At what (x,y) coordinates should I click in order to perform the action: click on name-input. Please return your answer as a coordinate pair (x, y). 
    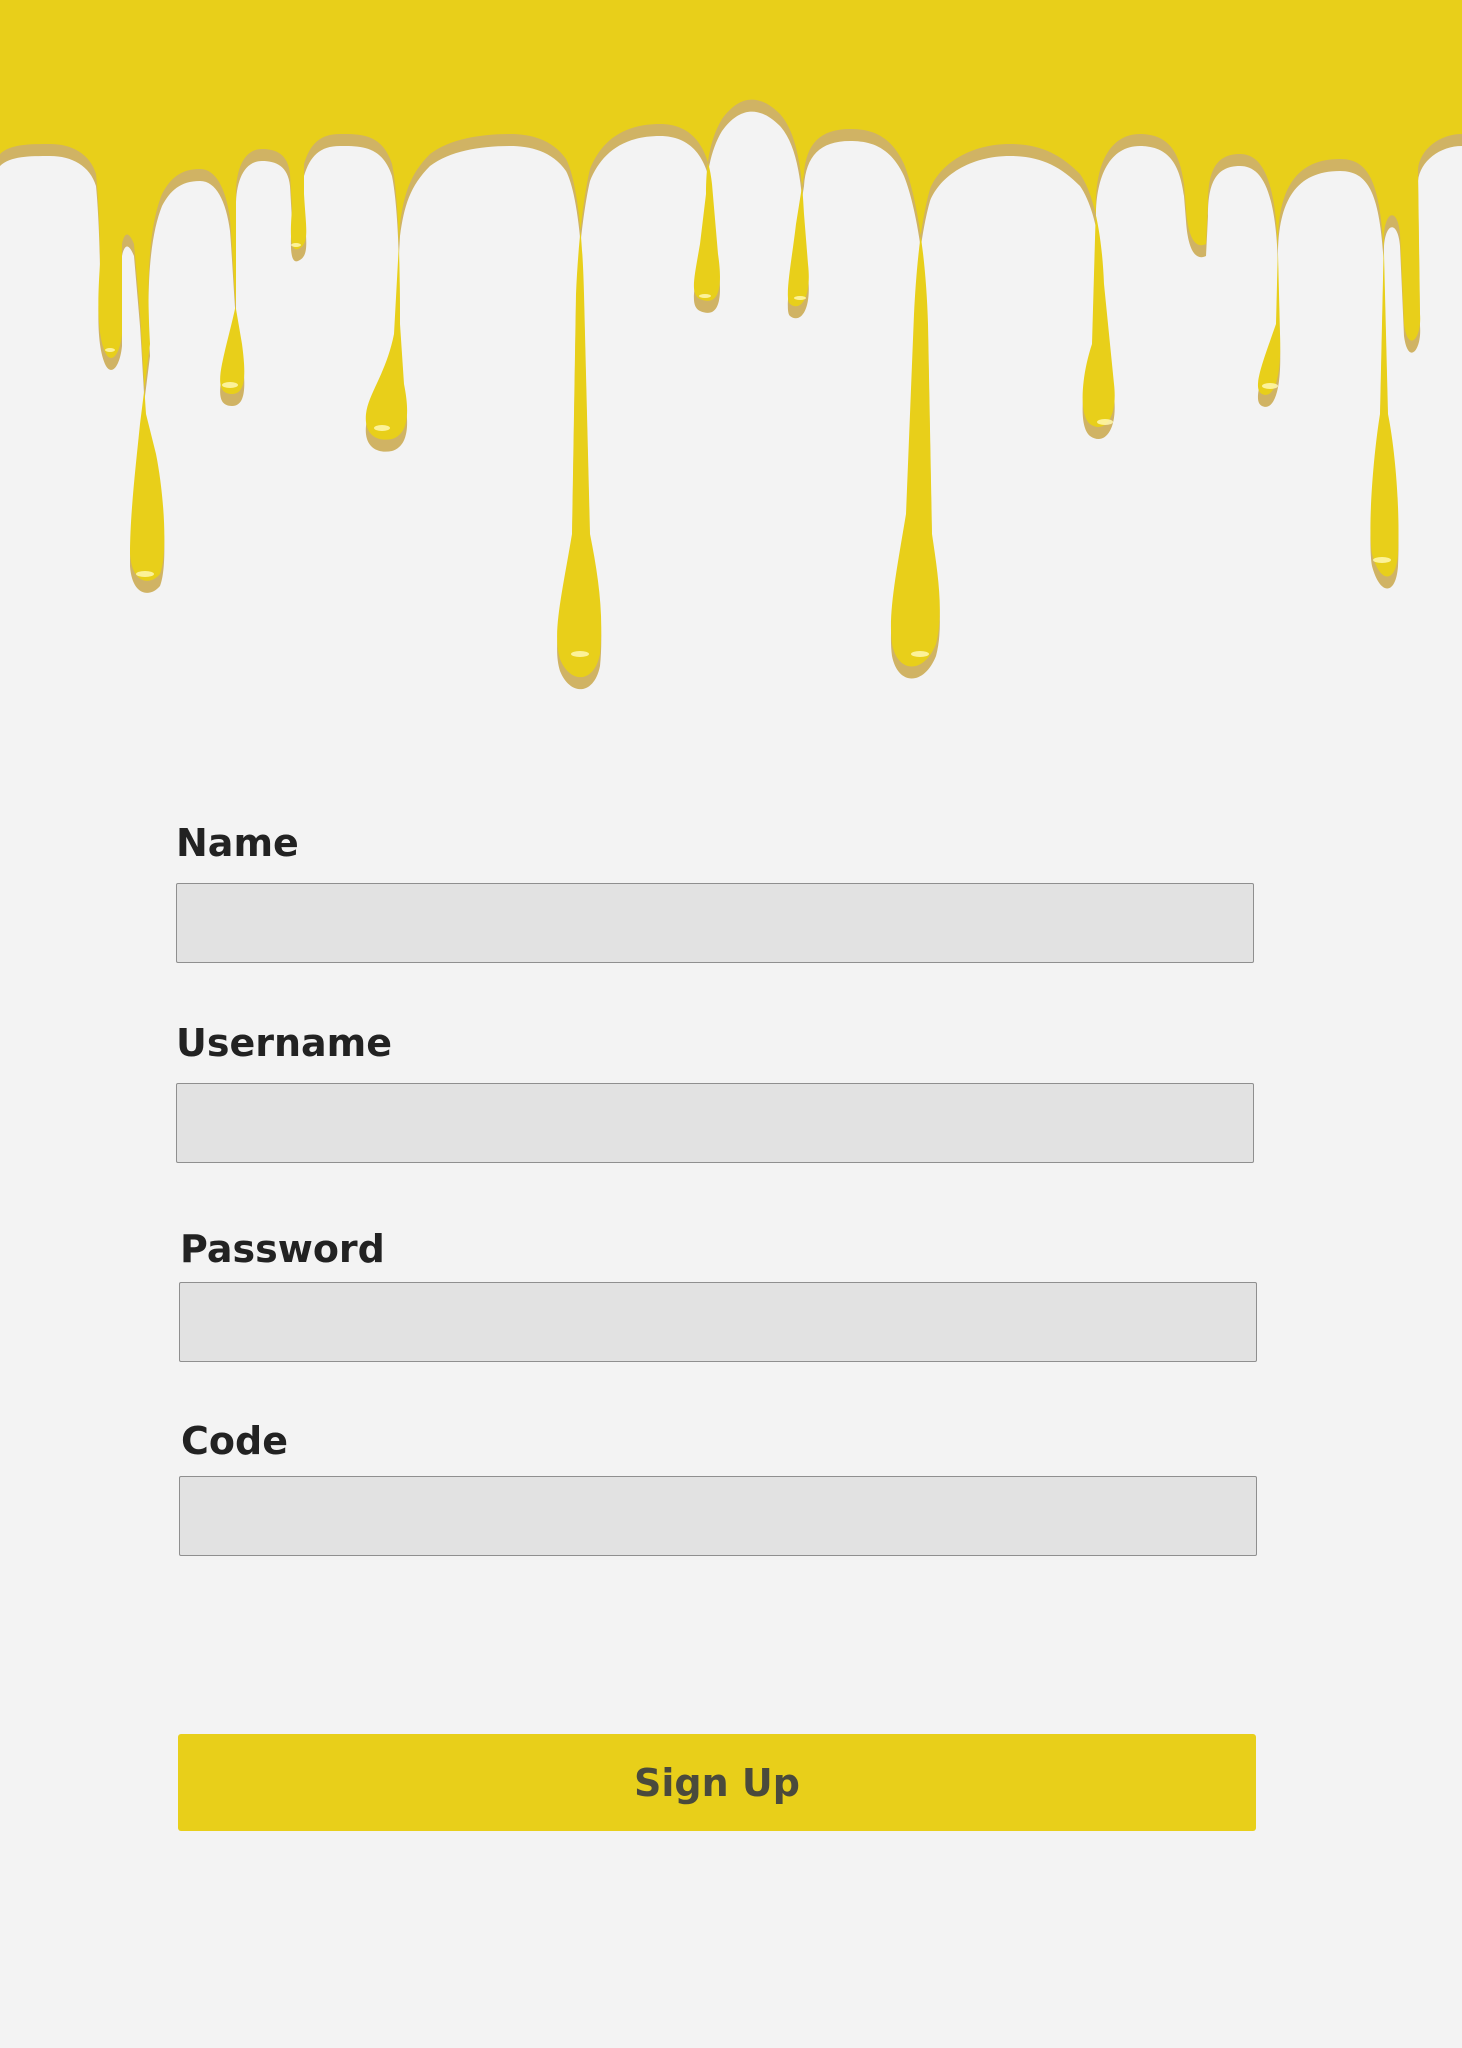
    Looking at the image, I should click on (715, 923).